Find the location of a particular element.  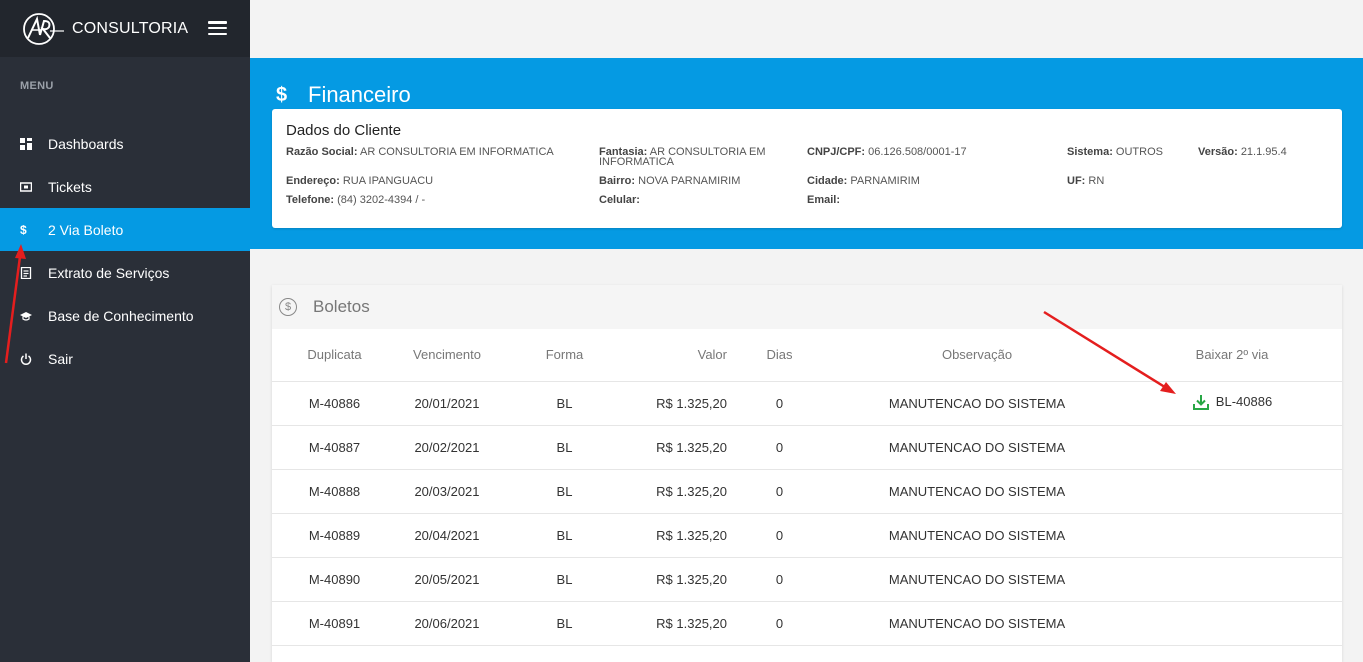

page-title: Financeiro is located at coordinates (359, 94).